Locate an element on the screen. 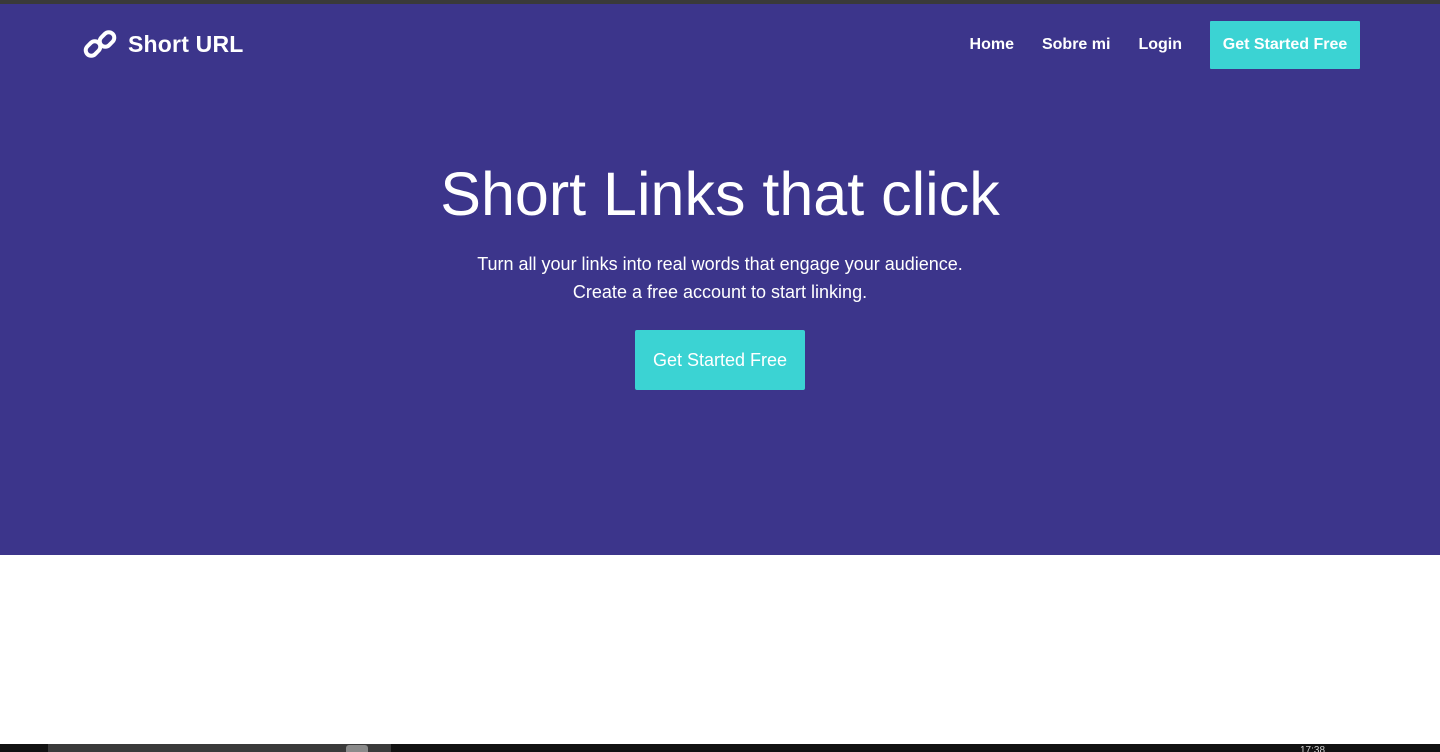 This screenshot has width=1440, height=752. nav-menu: Home Sobre mi Login Get Started Free is located at coordinates (1151, 45).